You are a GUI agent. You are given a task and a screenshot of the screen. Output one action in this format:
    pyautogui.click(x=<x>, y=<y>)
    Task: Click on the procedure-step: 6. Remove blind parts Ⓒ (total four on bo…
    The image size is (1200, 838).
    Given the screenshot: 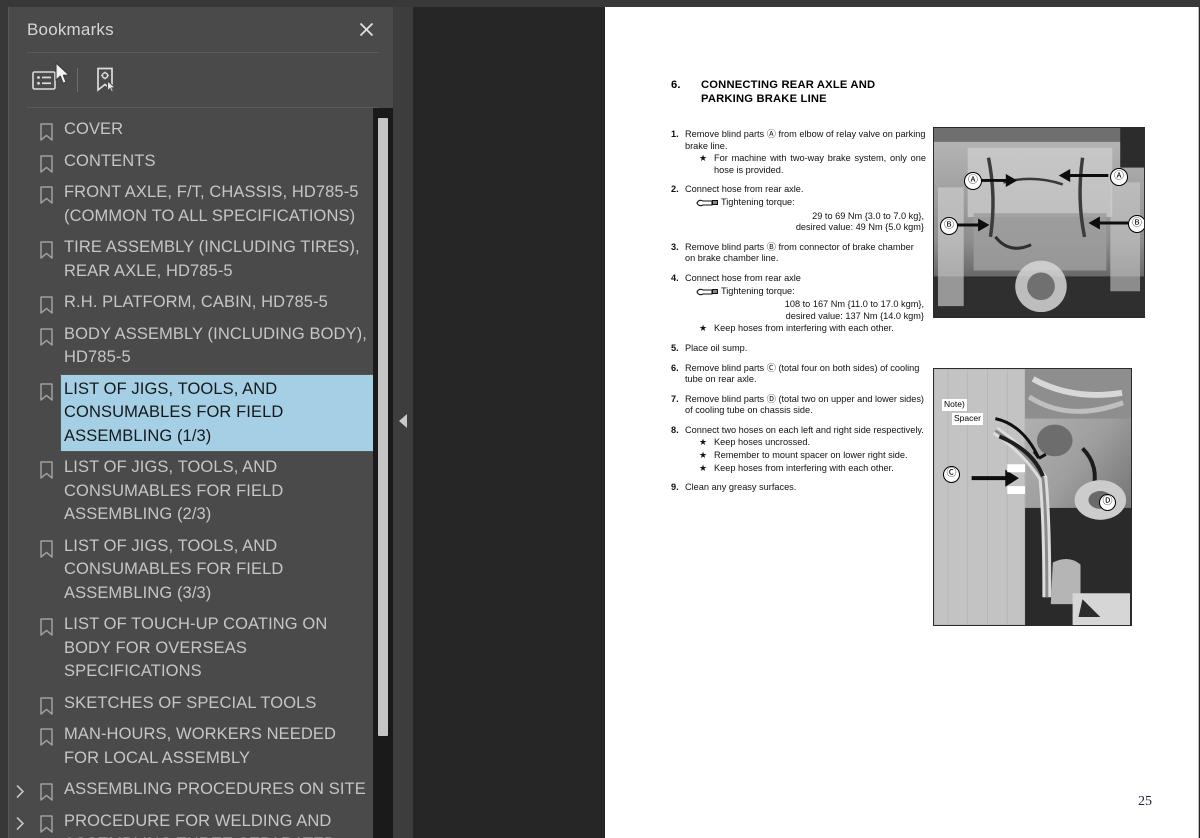 What is the action you would take?
    pyautogui.click(x=798, y=374)
    